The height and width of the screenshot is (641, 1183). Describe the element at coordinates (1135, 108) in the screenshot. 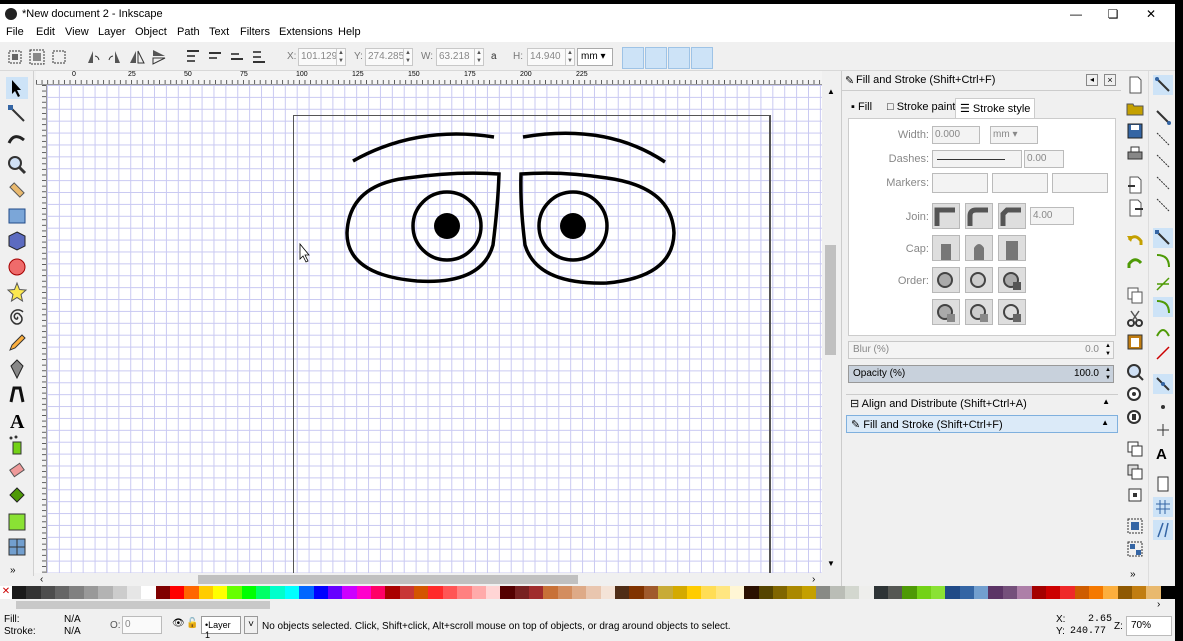

I see `open-icon` at that location.